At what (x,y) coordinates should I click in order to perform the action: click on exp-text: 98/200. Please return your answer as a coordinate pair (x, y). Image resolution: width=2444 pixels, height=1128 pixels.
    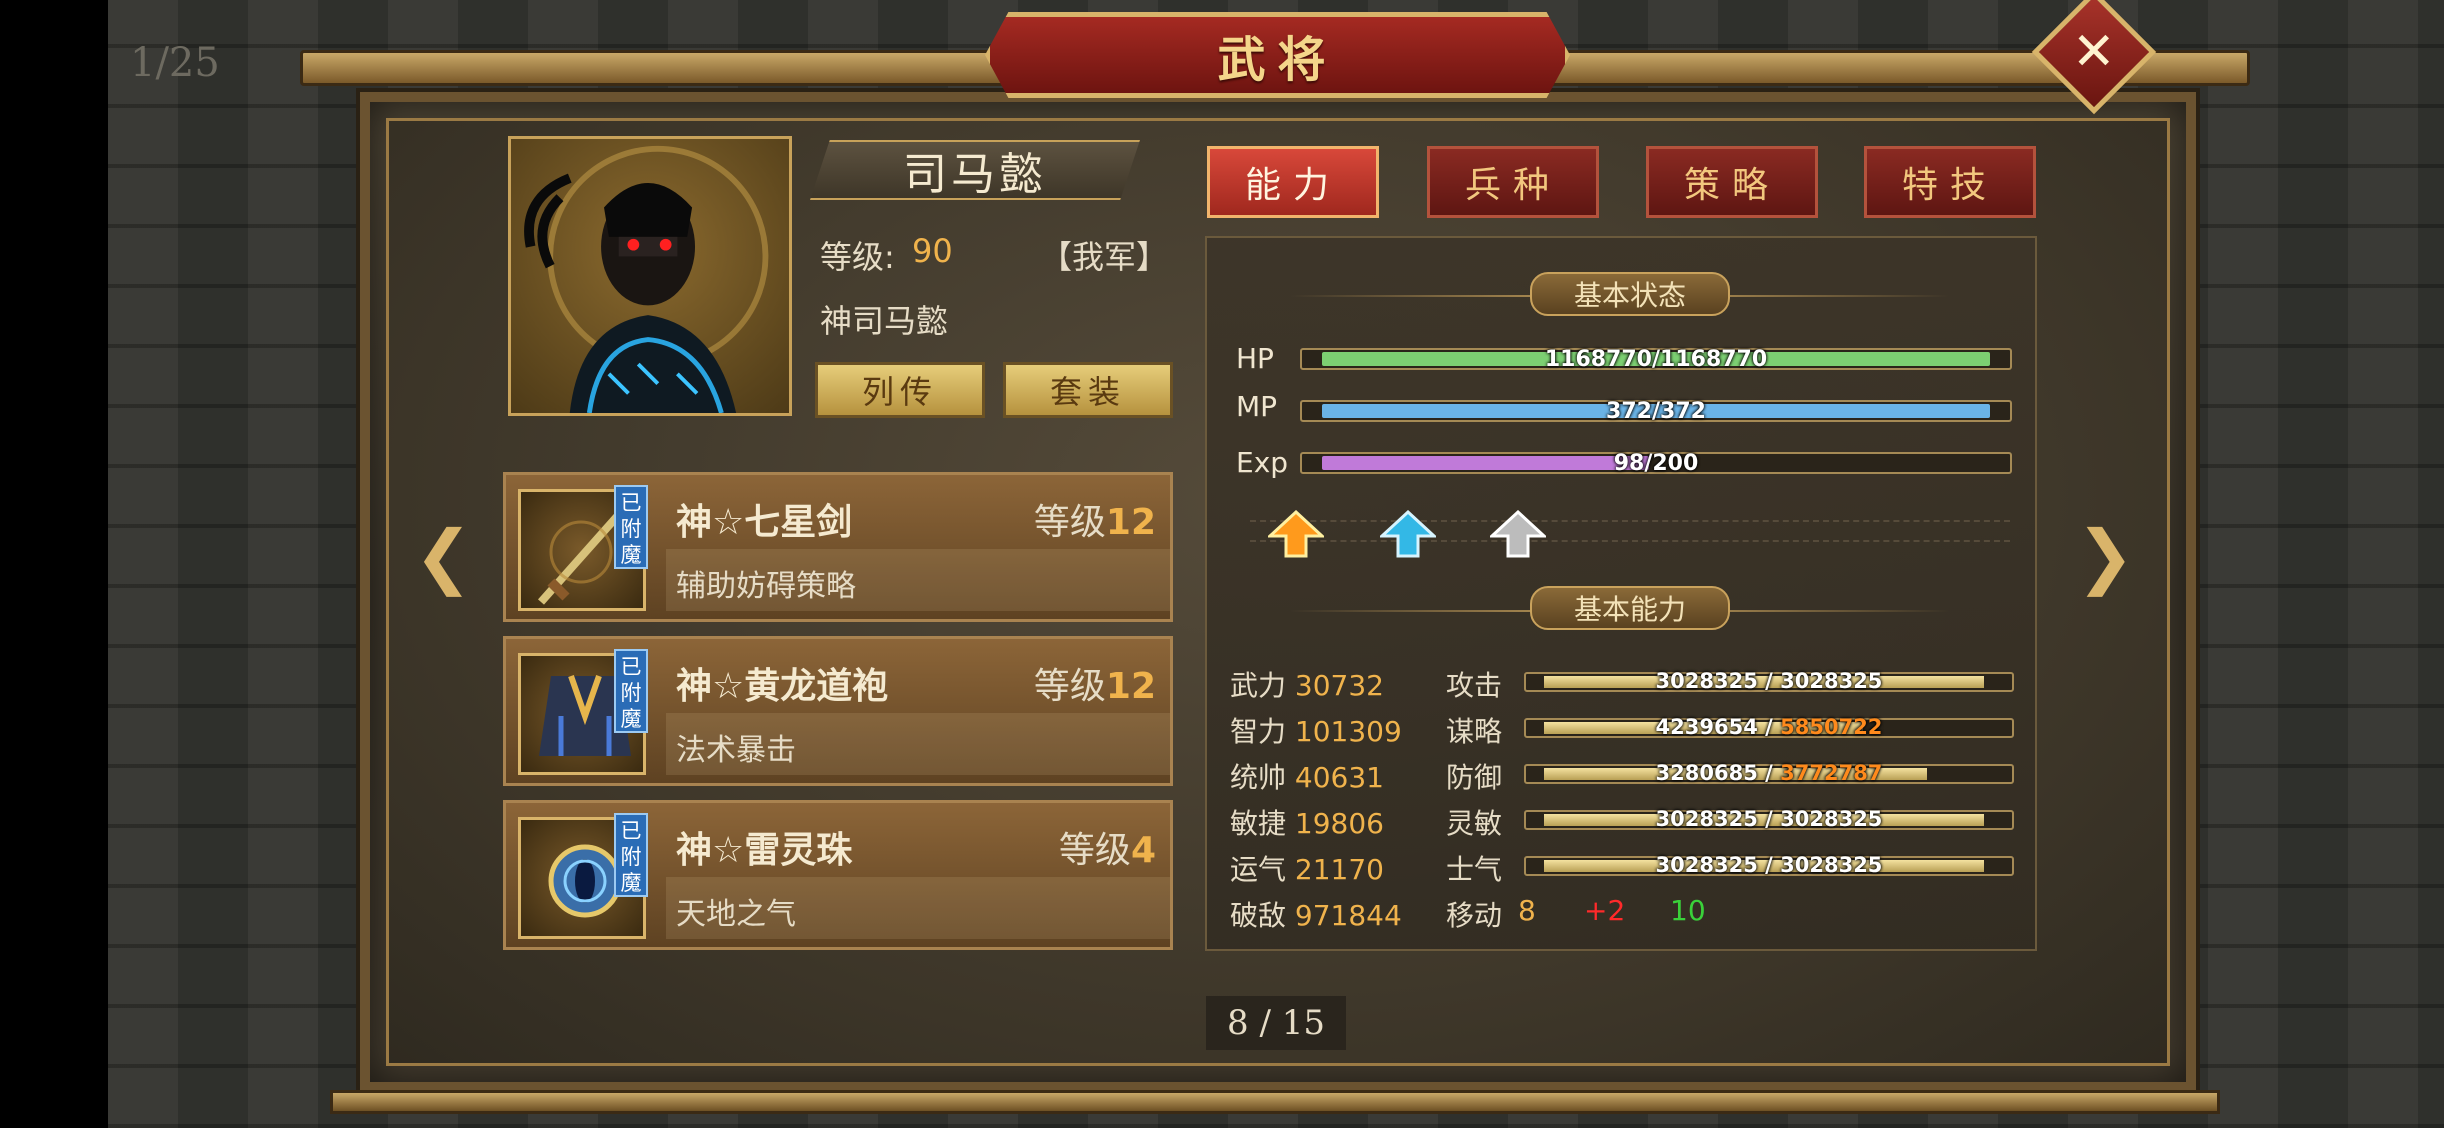
    Looking at the image, I should click on (1656, 463).